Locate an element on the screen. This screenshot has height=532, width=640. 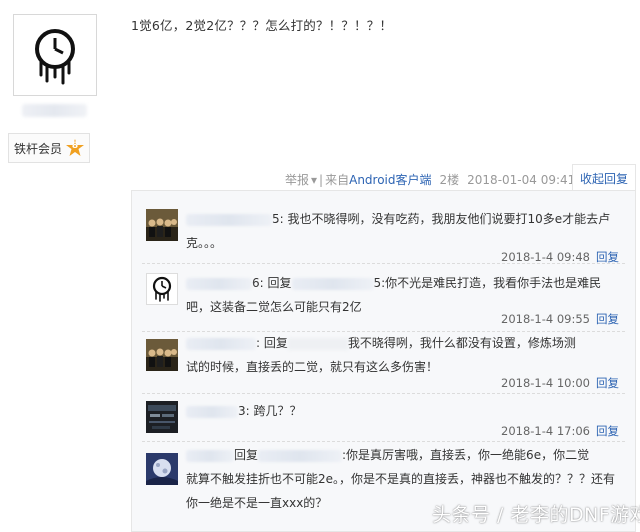
reply-text-line2: 克。。。 is located at coordinates (204, 243).